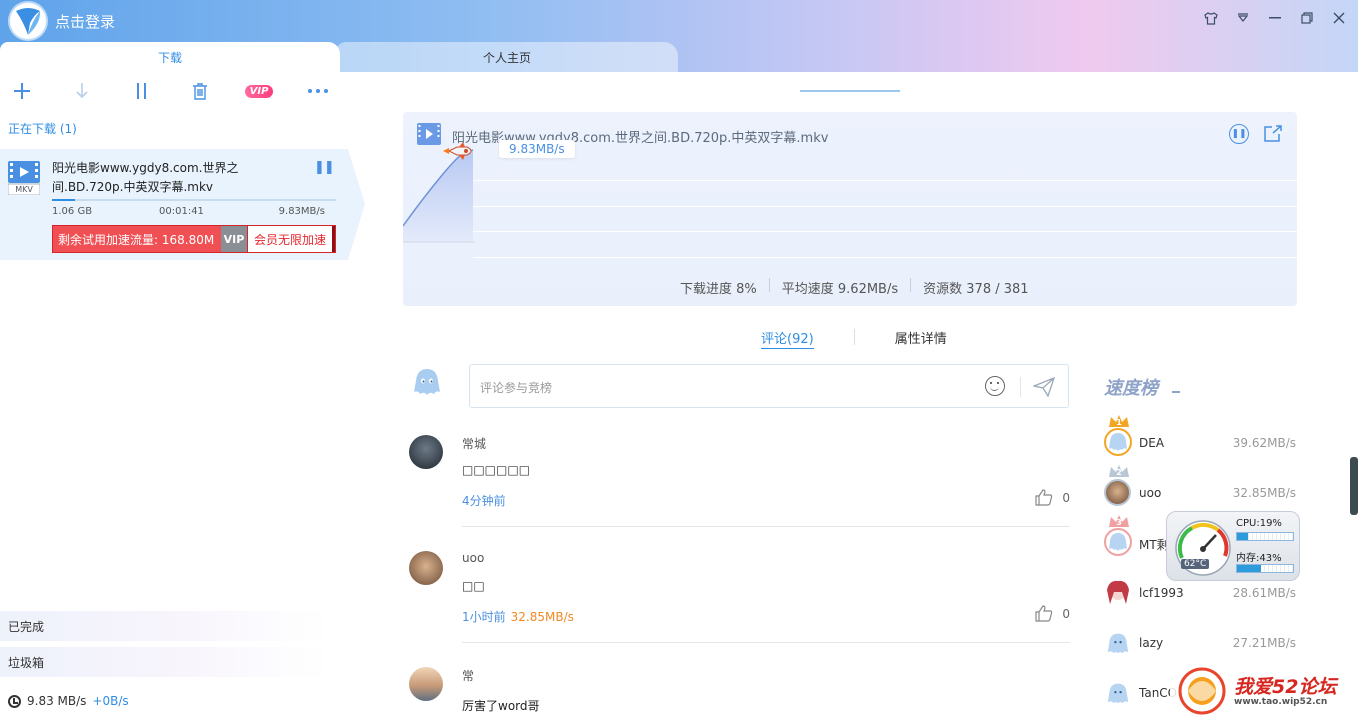  I want to click on add-icon, so click(22, 91).